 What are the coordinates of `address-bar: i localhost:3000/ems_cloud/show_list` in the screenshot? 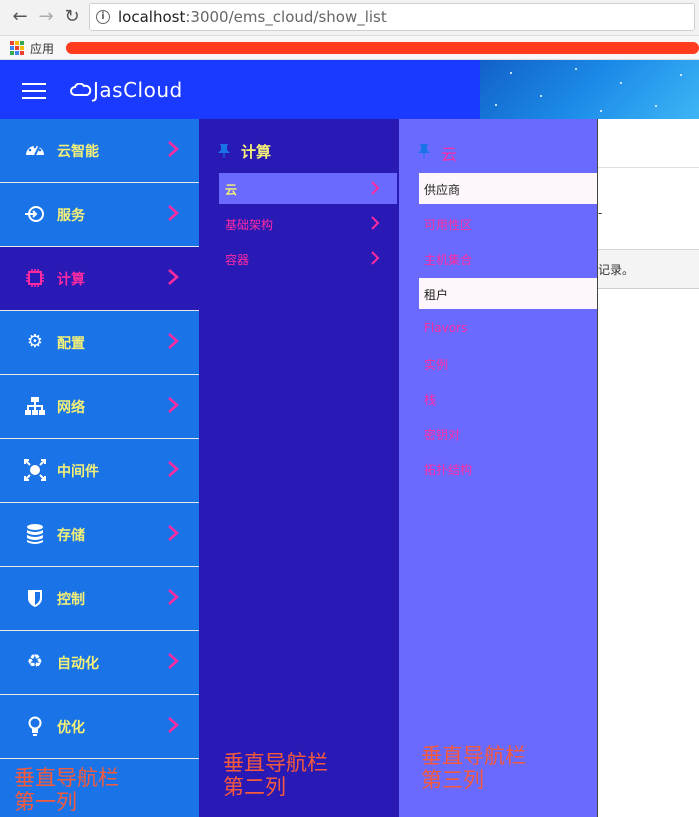 It's located at (392, 17).